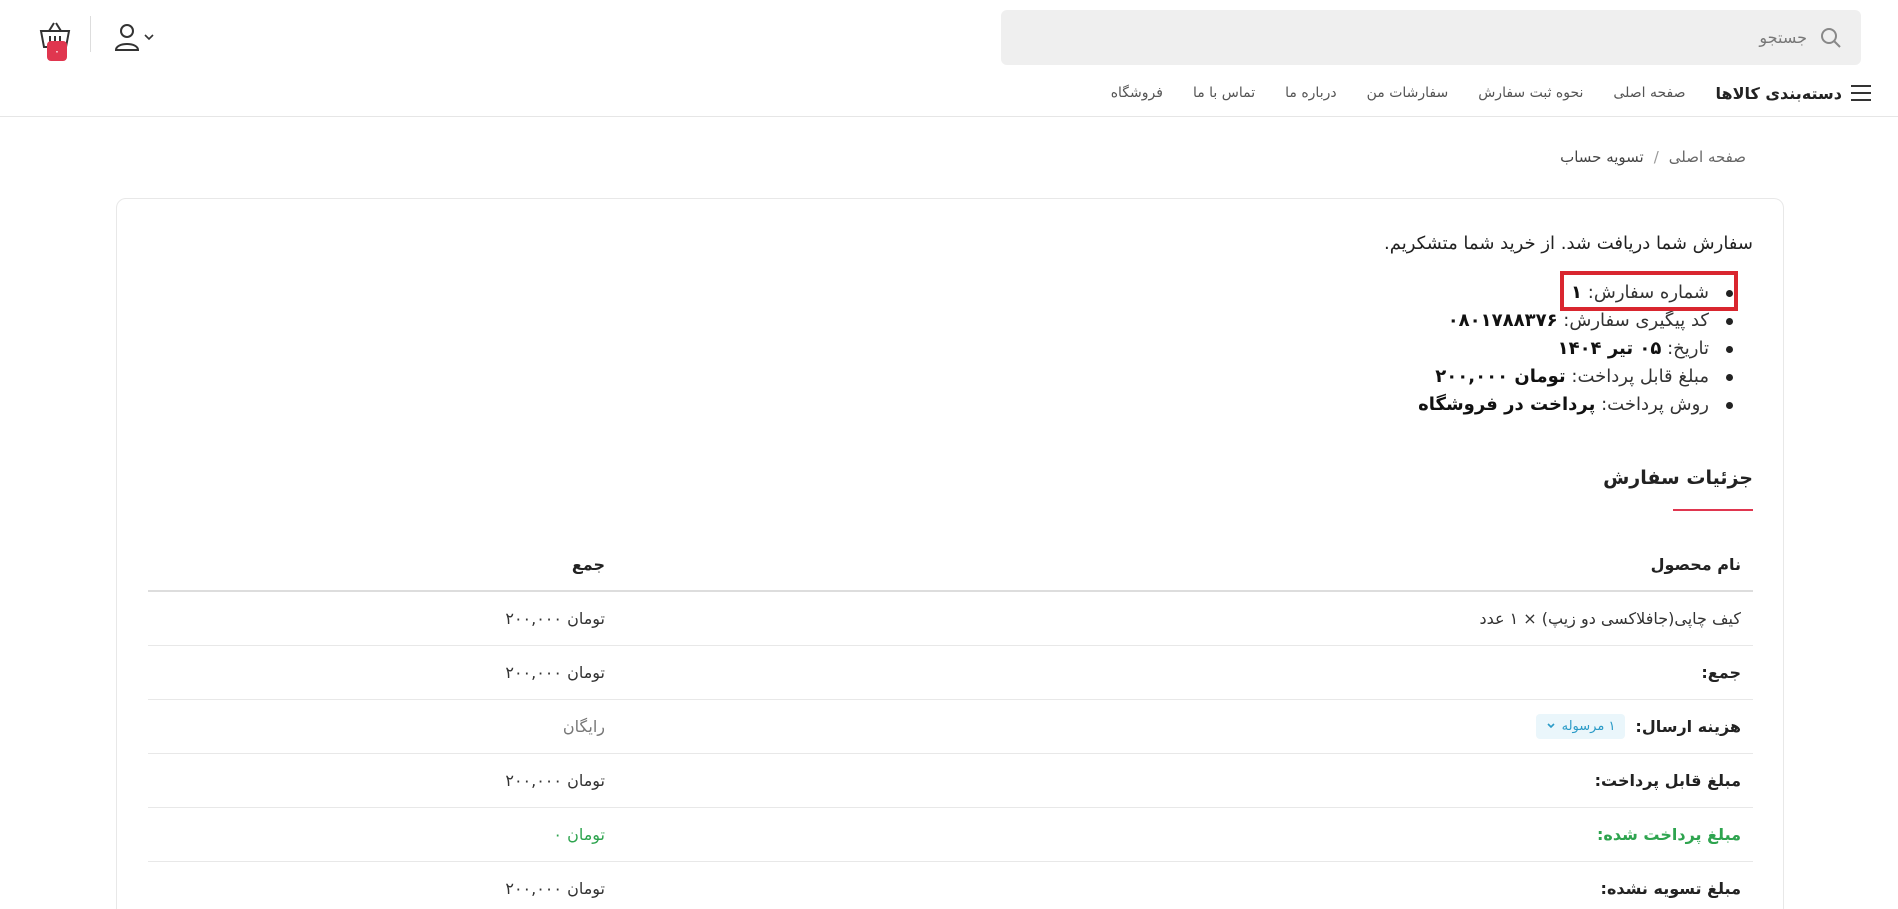 The width and height of the screenshot is (1898, 909). What do you see at coordinates (382, 672) in the screenshot?
I see `subtotal-value: تومان ۲۰۰,۰۰۰` at bounding box center [382, 672].